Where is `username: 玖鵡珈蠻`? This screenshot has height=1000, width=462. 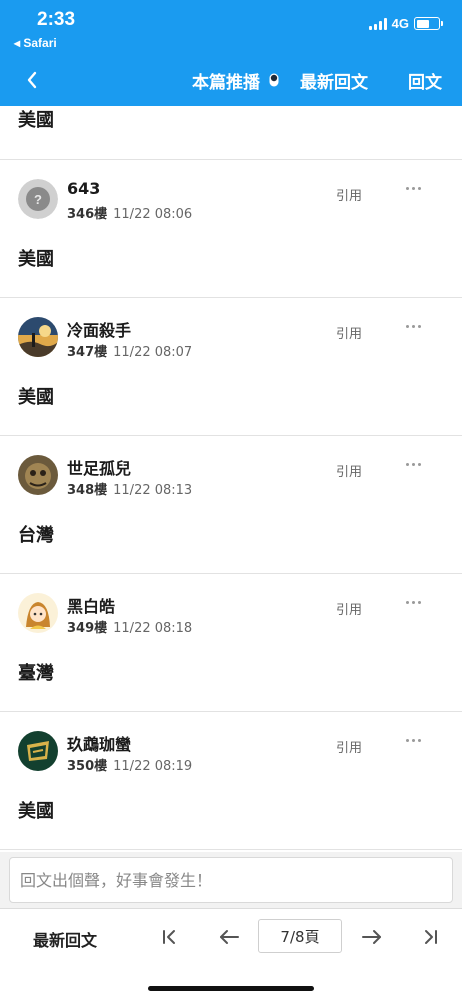 username: 玖鵡珈蠻 is located at coordinates (99, 743).